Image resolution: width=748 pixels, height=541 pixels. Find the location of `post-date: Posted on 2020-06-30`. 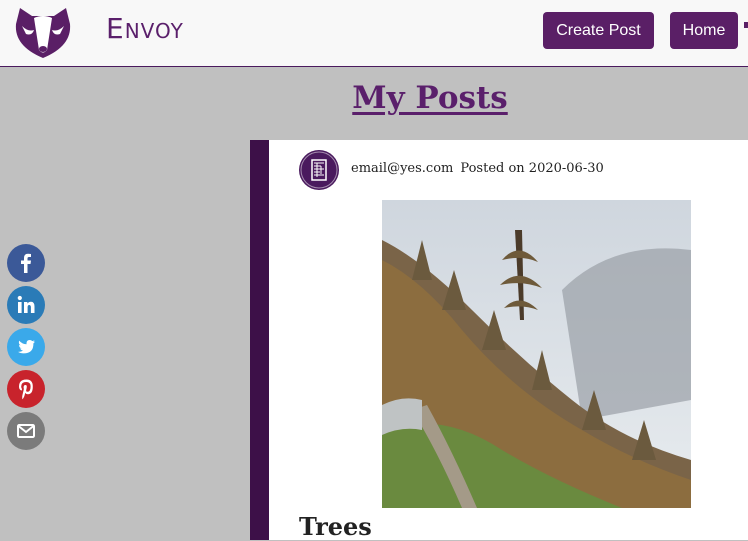

post-date: Posted on 2020-06-30 is located at coordinates (532, 168).